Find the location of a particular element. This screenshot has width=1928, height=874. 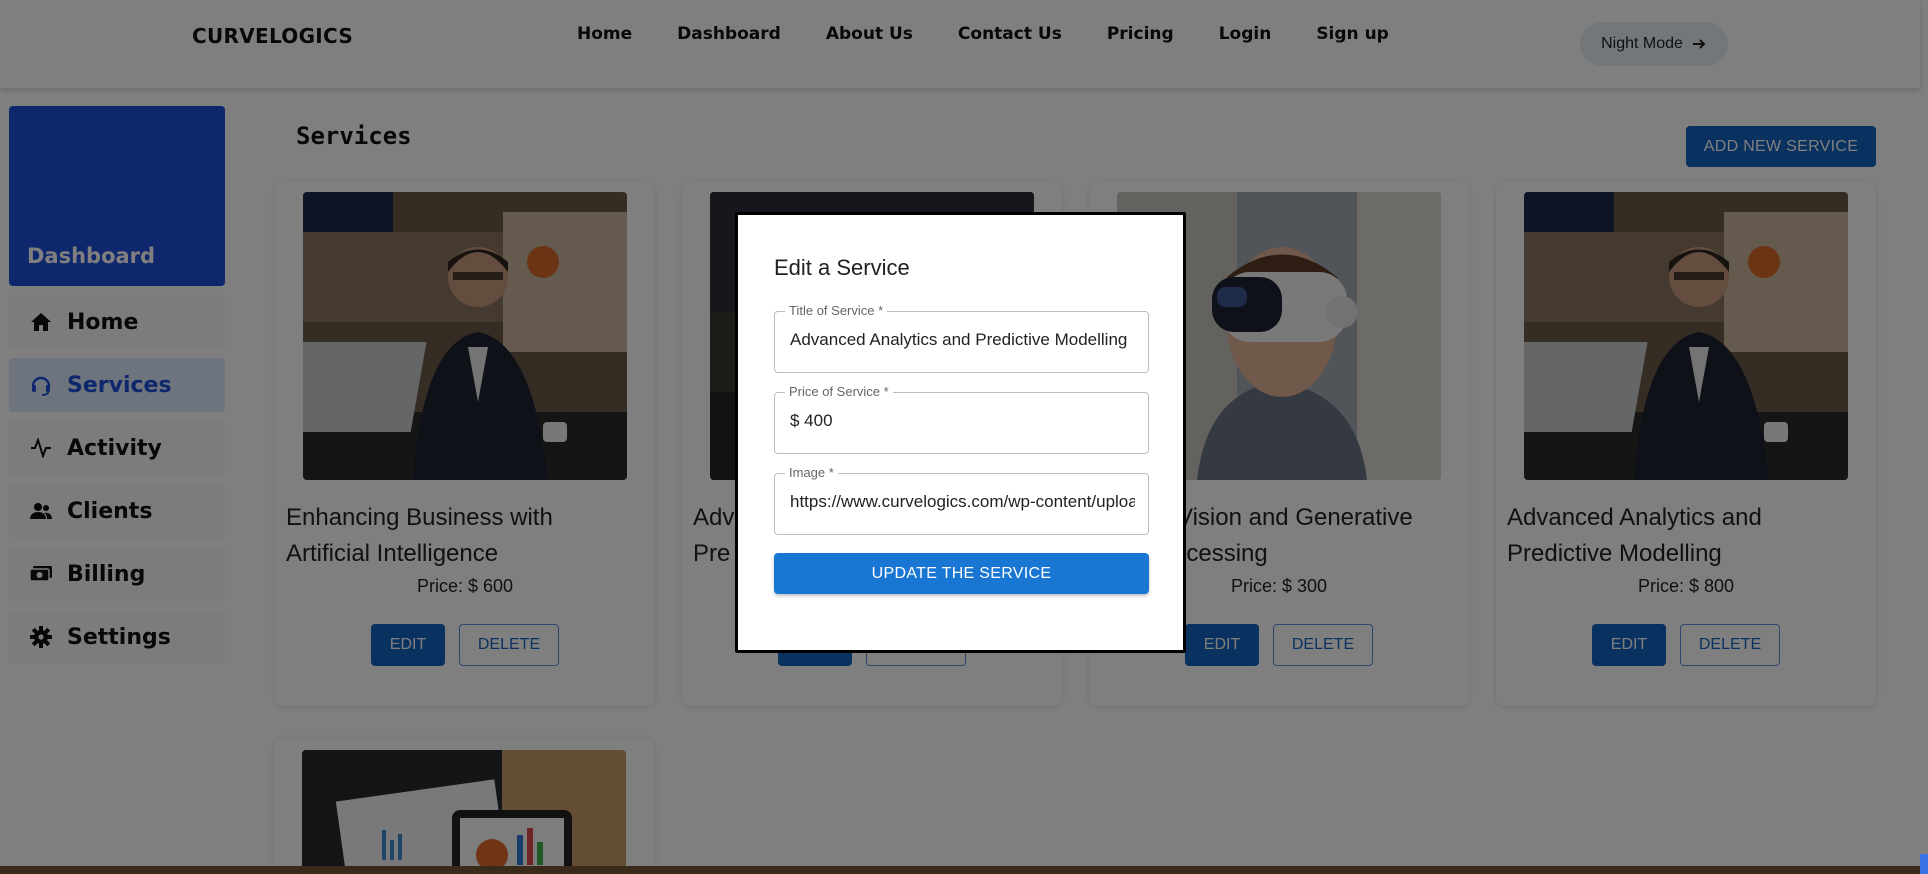

title-field-label: Title of Service * is located at coordinates (836, 310).